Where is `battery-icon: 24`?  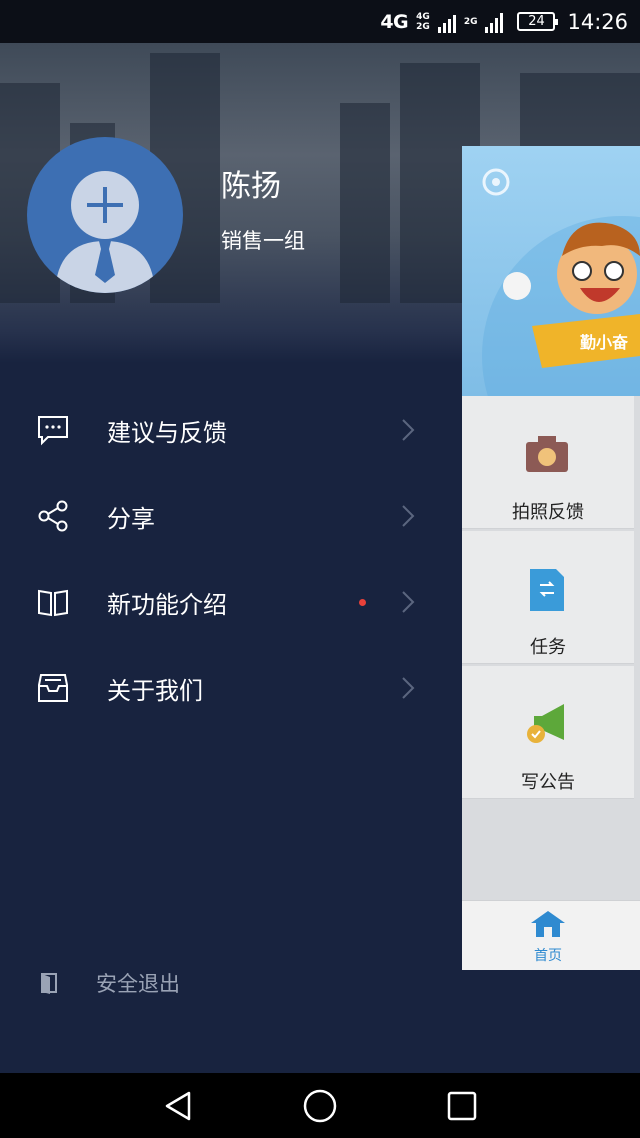 battery-icon: 24 is located at coordinates (538, 21).